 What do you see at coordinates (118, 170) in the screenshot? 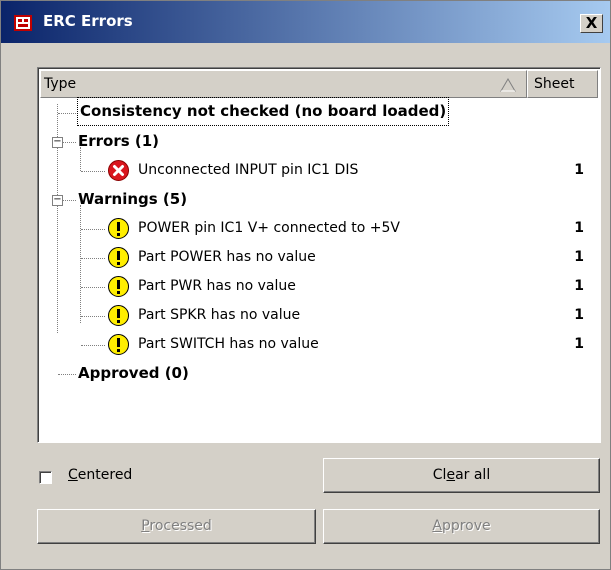
I see `error-icon` at bounding box center [118, 170].